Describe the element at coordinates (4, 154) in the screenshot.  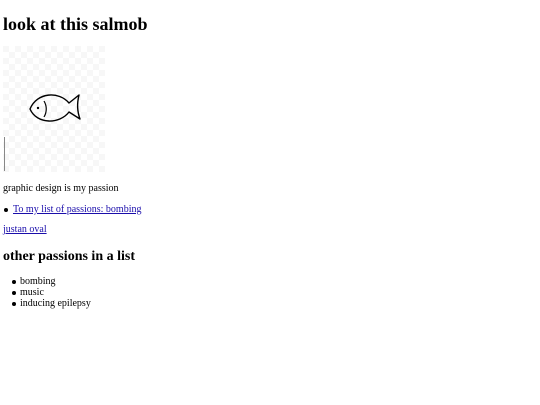
I see `image-edge-line` at that location.